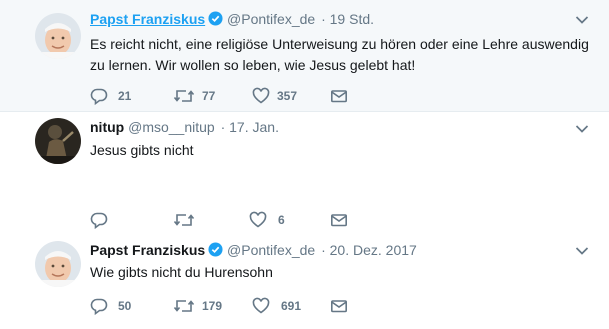 Image resolution: width=609 pixels, height=329 pixels. I want to click on author-handle: @mso__nitup, so click(171, 127).